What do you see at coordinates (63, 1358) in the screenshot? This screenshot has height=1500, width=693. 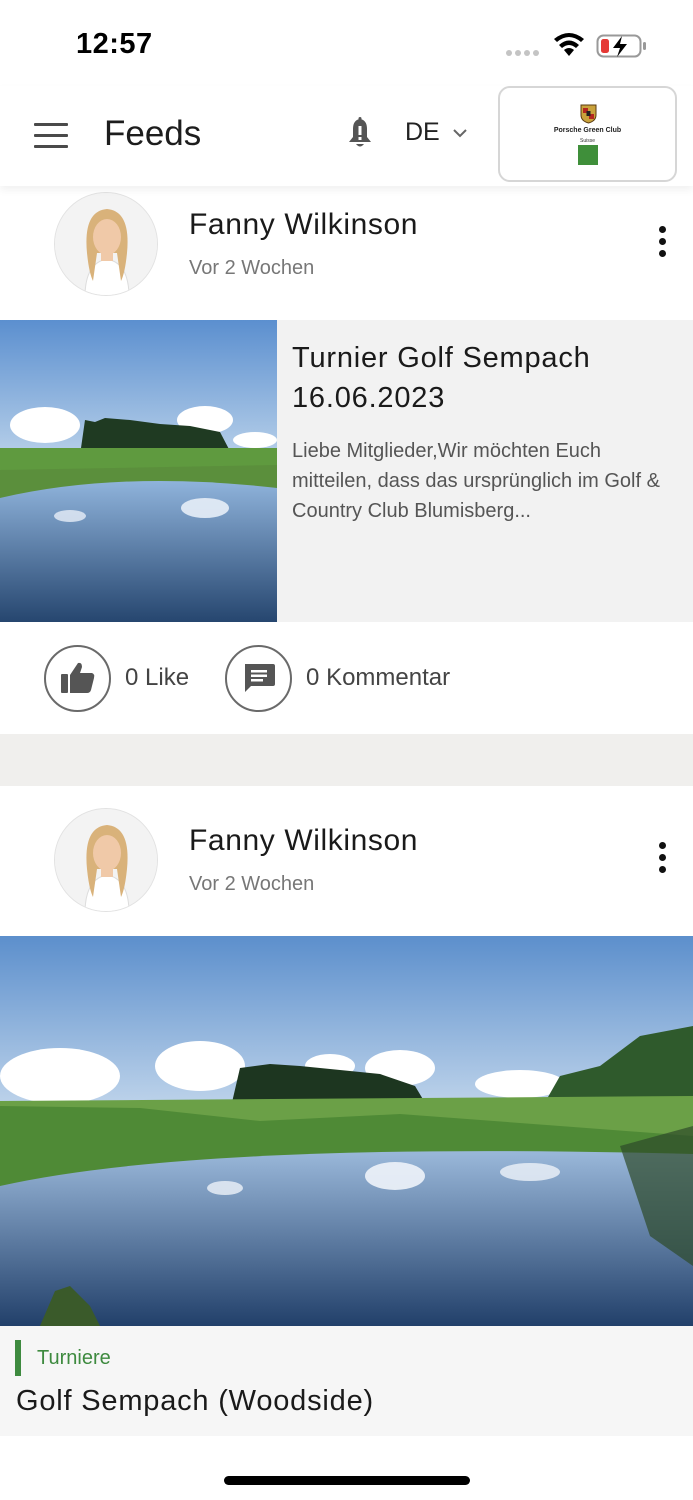 I see `category-tag: Turniere` at bounding box center [63, 1358].